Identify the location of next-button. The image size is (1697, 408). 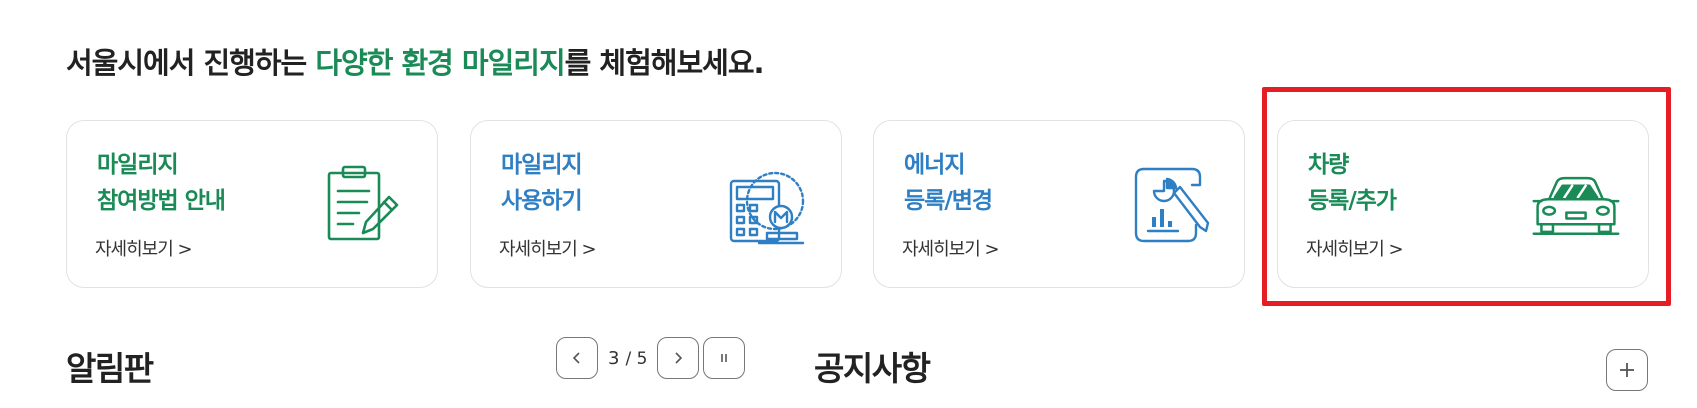
(678, 358).